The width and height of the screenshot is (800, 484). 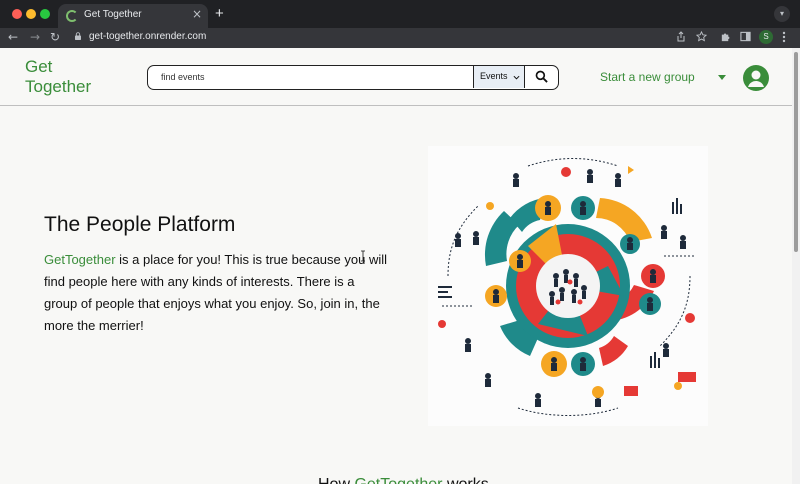 I want to click on user-avatar-icon, so click(x=756, y=78).